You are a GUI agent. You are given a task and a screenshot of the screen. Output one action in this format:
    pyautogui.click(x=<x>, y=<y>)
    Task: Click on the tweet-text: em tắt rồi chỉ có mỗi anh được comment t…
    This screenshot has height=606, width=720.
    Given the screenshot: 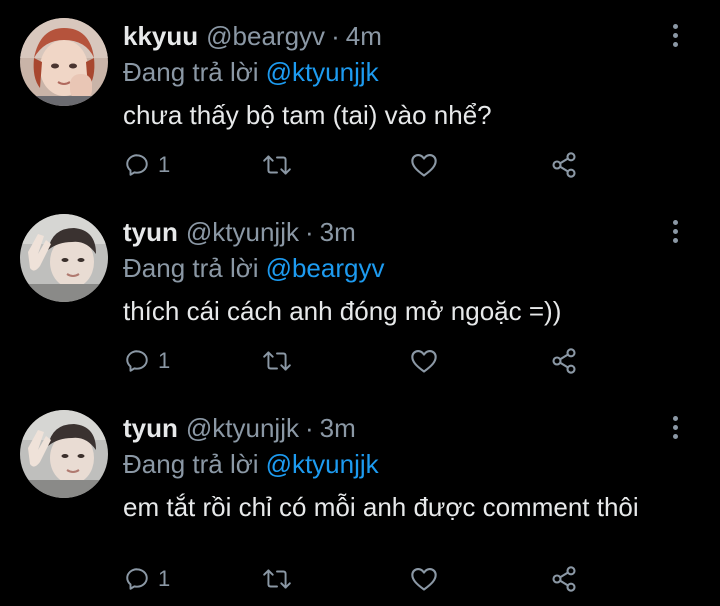 What is the action you would take?
    pyautogui.click(x=381, y=507)
    